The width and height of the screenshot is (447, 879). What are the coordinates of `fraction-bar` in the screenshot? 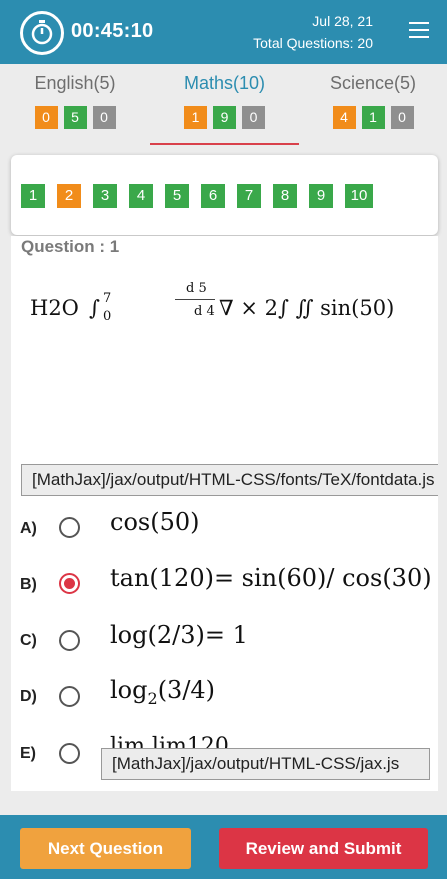 It's located at (195, 299).